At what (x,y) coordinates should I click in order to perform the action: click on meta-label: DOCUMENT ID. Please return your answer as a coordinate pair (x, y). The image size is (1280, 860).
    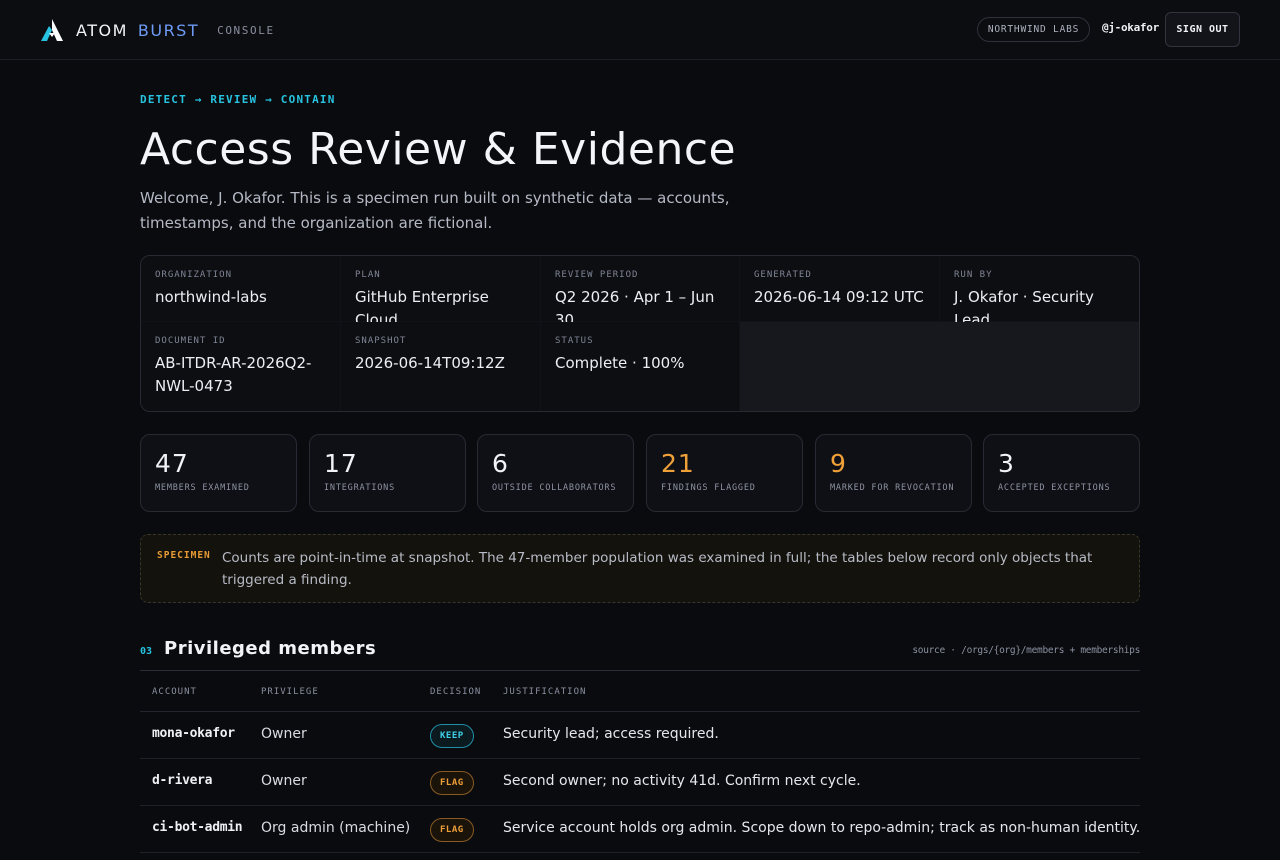
    Looking at the image, I should click on (190, 341).